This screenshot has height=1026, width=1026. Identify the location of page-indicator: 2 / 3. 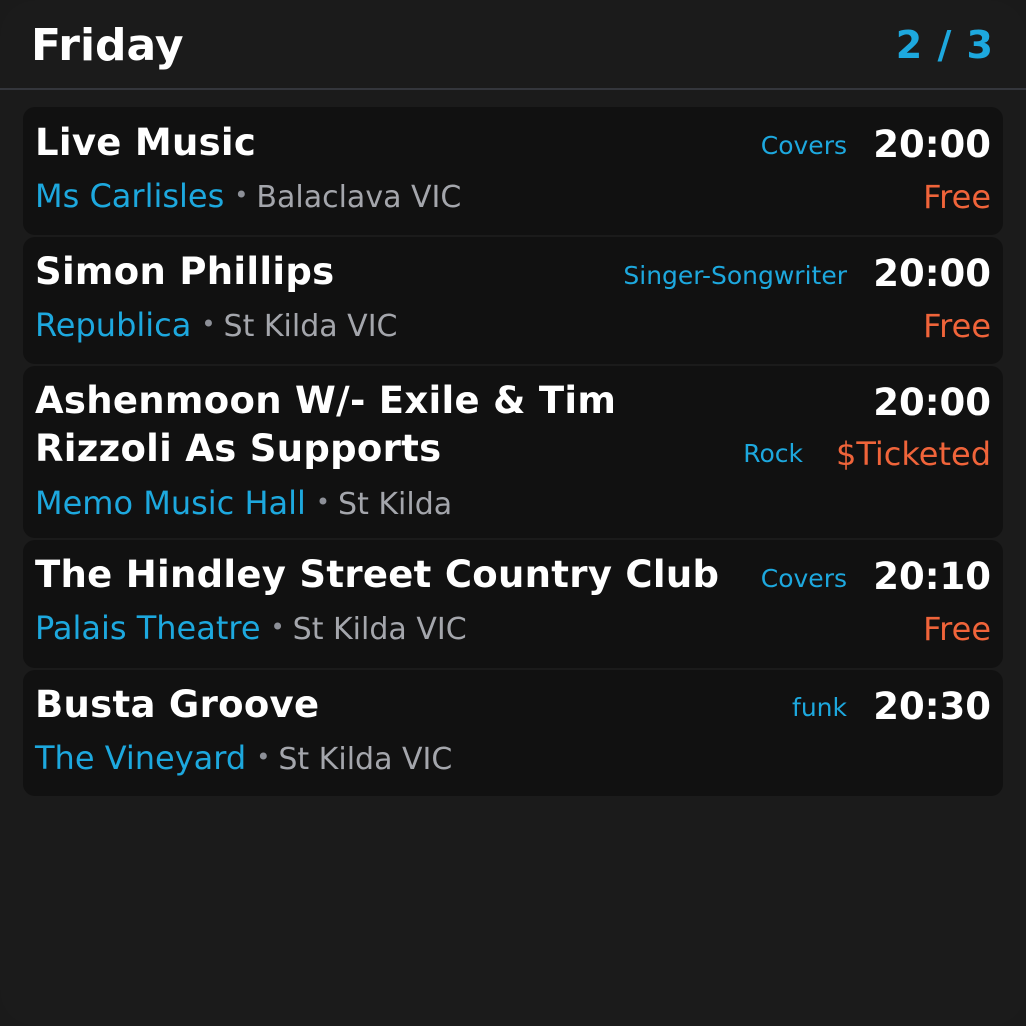
(945, 45).